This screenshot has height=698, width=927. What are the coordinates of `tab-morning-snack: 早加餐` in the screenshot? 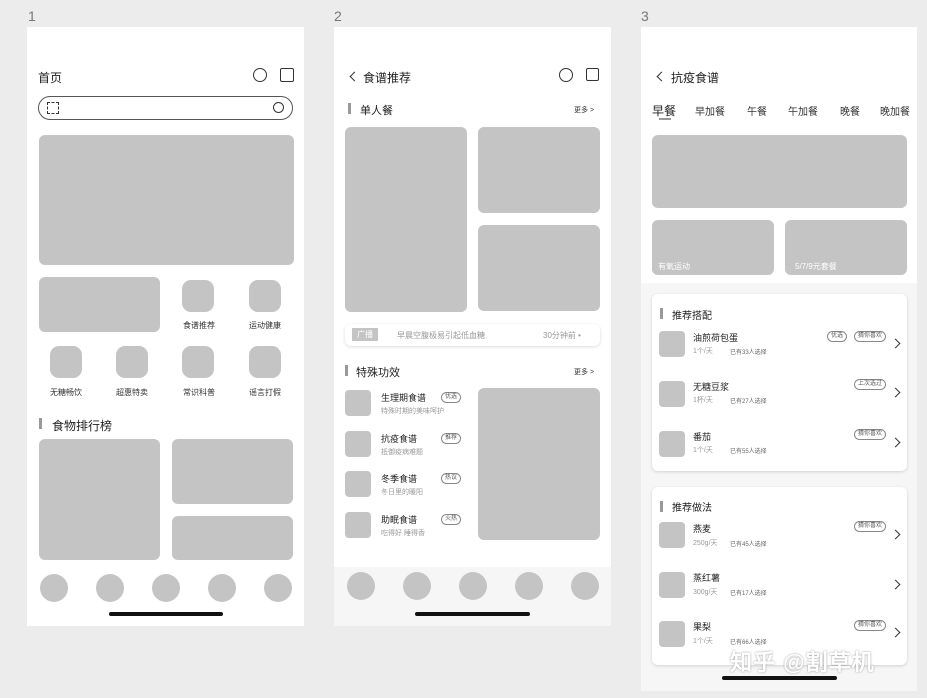 It's located at (710, 110).